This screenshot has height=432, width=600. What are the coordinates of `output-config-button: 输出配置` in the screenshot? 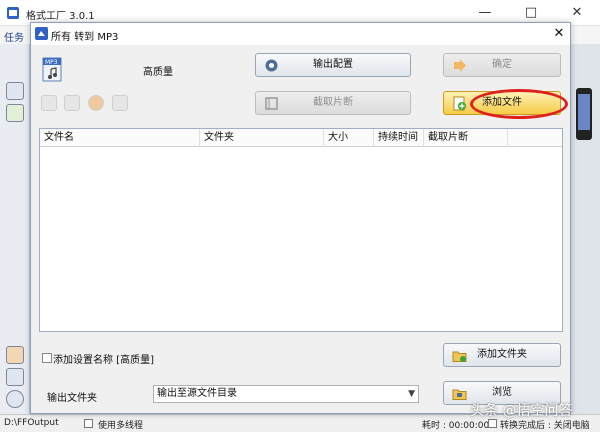 It's located at (333, 65).